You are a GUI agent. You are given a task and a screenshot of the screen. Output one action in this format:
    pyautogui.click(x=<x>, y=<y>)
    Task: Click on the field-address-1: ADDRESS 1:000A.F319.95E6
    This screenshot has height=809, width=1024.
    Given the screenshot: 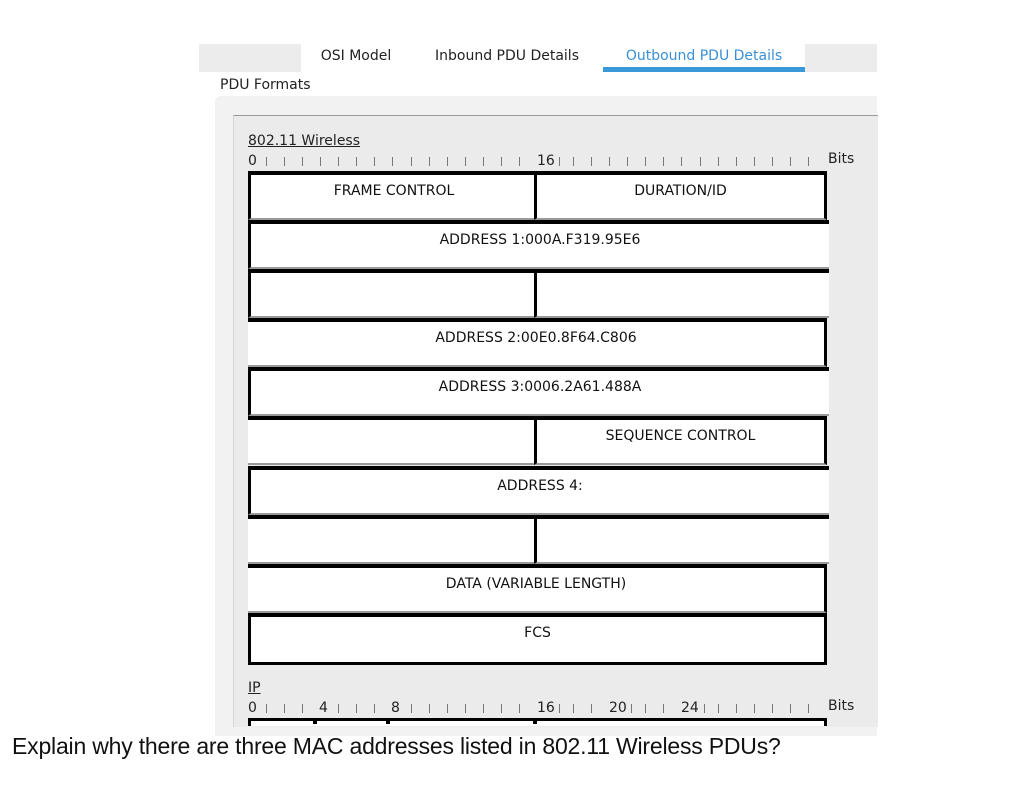 What is the action you would take?
    pyautogui.click(x=538, y=244)
    